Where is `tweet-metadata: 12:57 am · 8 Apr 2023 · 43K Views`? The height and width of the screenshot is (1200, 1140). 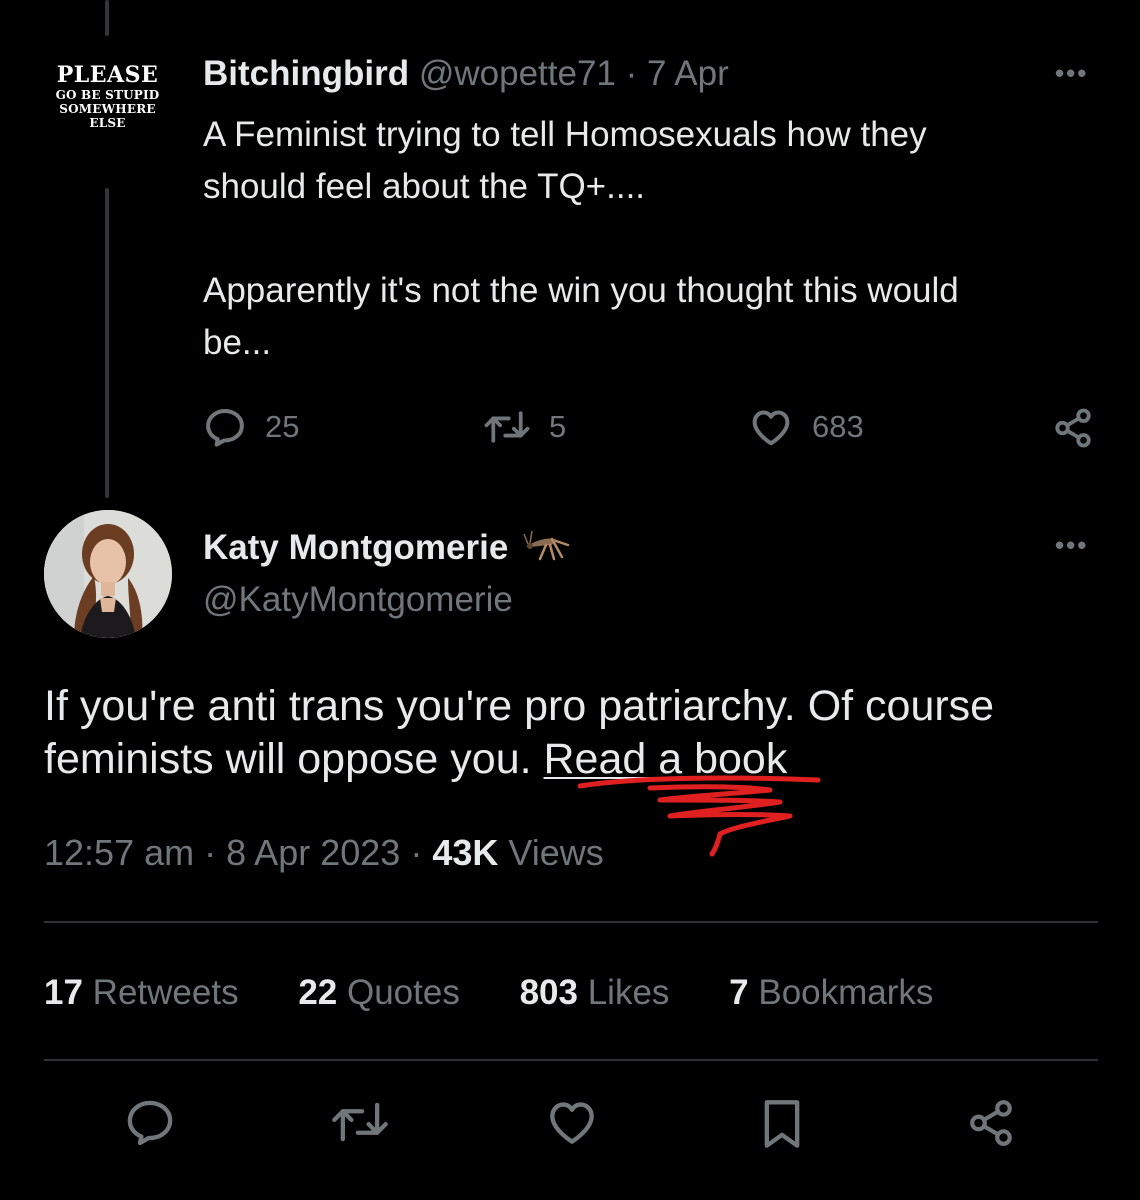
tweet-metadata: 12:57 am · 8 Apr 2023 · 43K Views is located at coordinates (324, 852).